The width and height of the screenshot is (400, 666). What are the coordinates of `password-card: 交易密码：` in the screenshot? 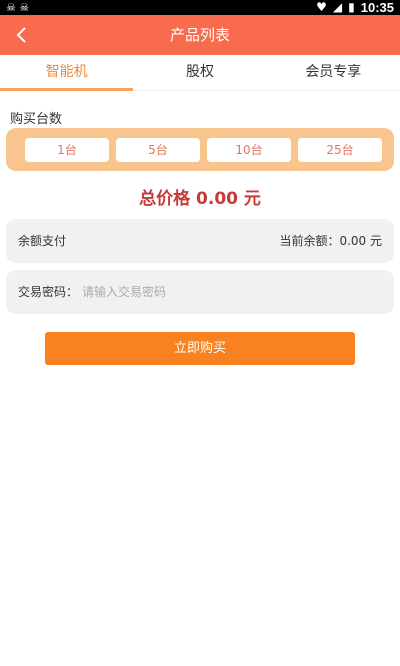 It's located at (200, 292).